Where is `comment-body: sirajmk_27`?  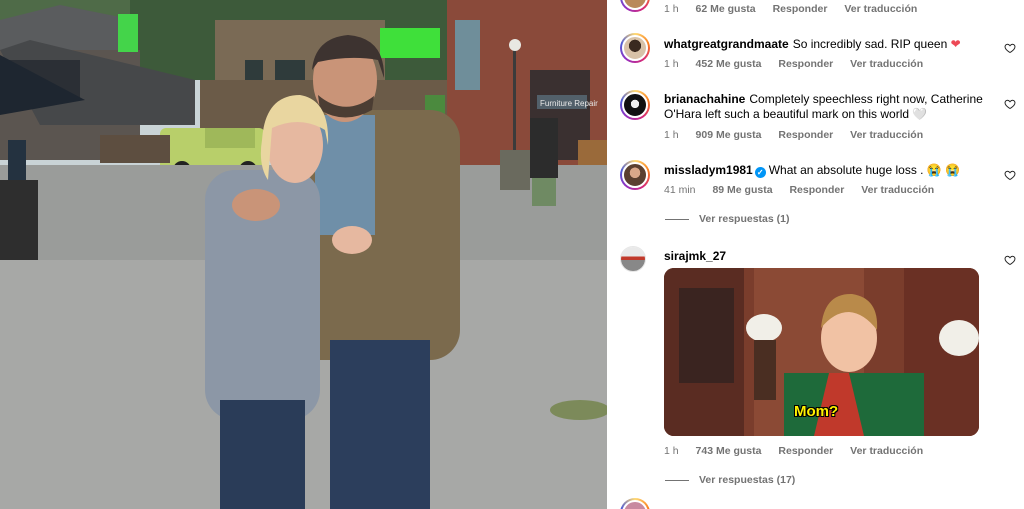 comment-body: sirajmk_27 is located at coordinates (834, 256).